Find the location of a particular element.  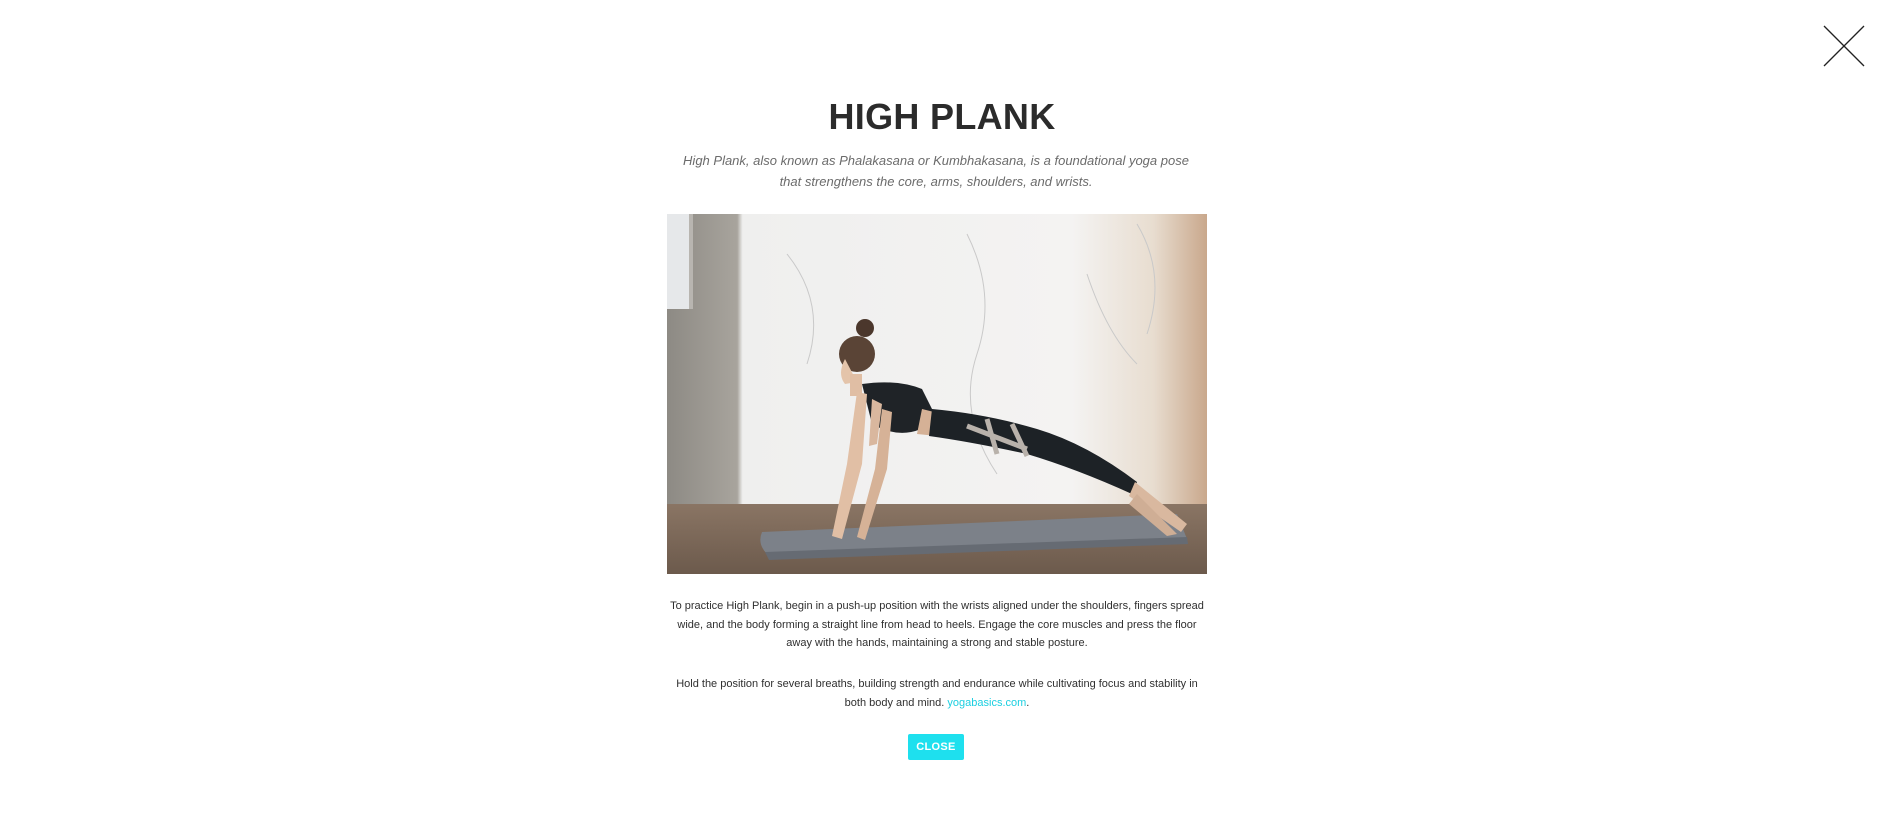

close-icon is located at coordinates (1844, 46).